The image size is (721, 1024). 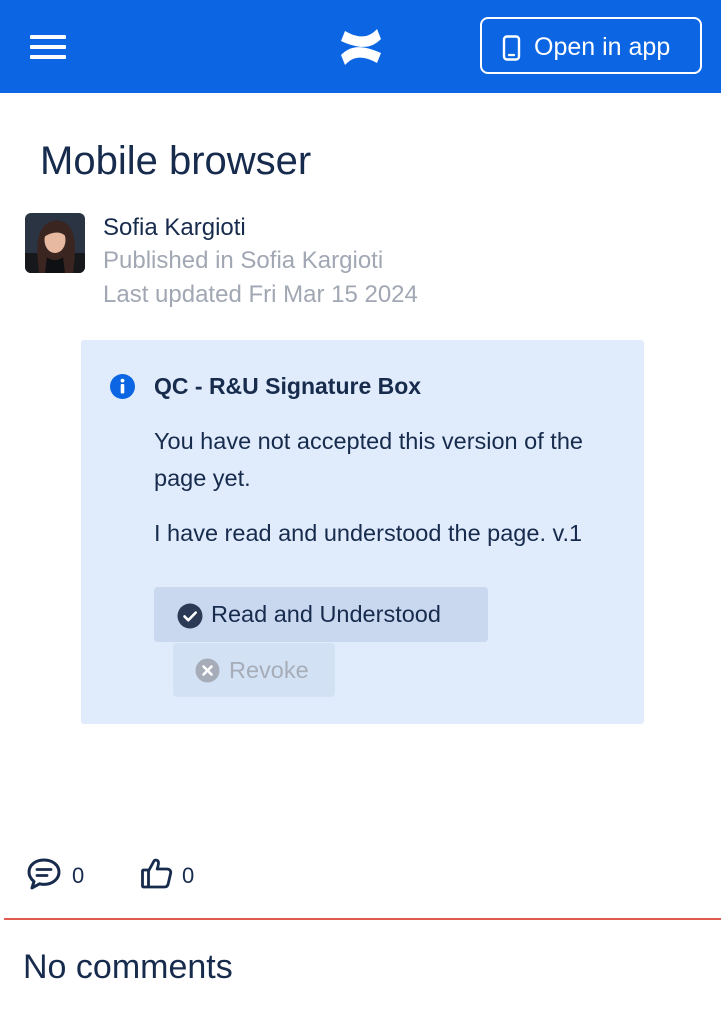 What do you see at coordinates (176, 161) in the screenshot?
I see `page-title: Mobile browser` at bounding box center [176, 161].